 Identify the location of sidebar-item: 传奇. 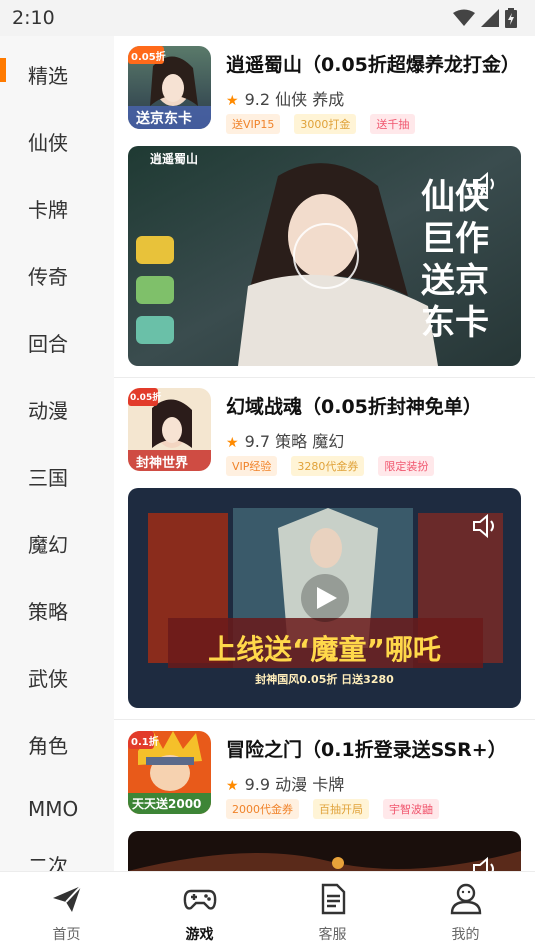
(57, 271).